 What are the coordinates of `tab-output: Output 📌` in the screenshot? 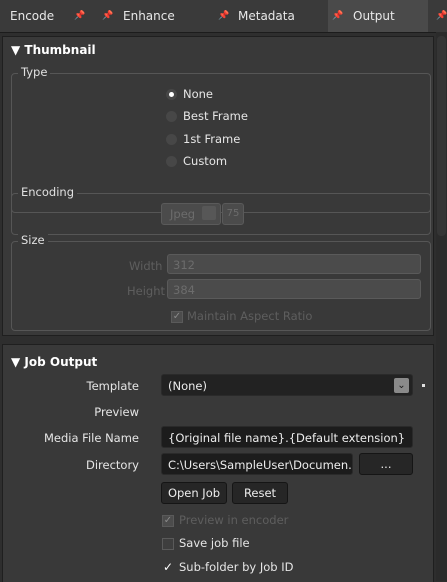 It's located at (378, 16).